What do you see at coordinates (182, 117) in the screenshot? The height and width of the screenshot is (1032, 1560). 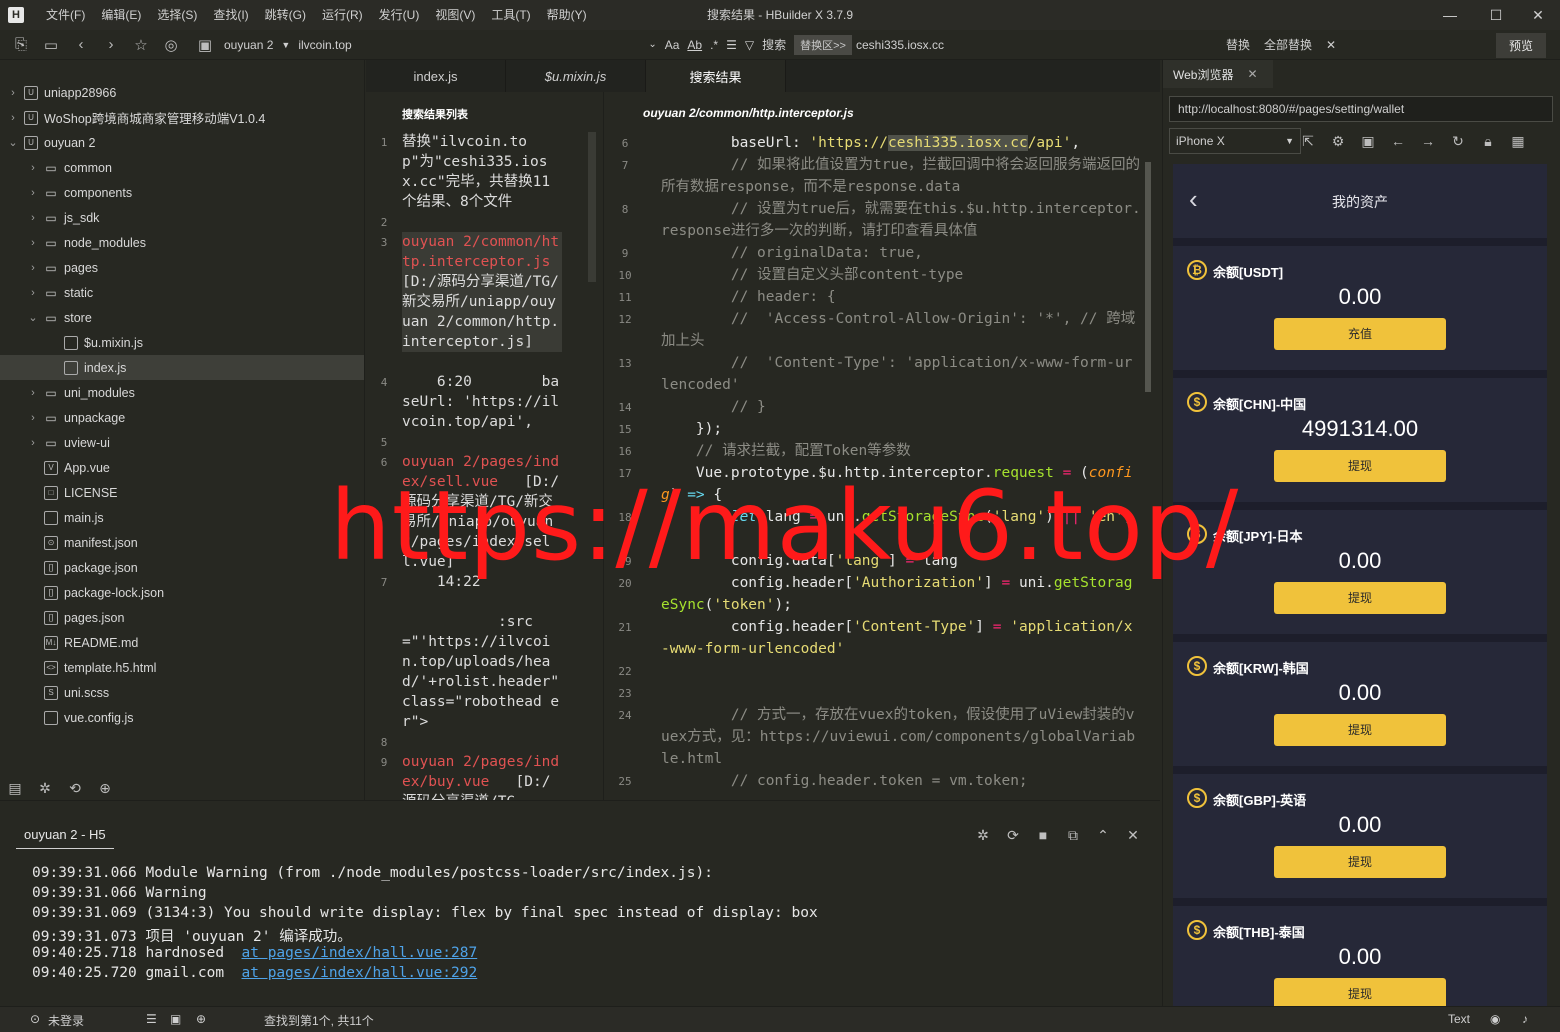 I see `tree-item: › U WoShop跨境商城商家管理移动端V1.0.4` at bounding box center [182, 117].